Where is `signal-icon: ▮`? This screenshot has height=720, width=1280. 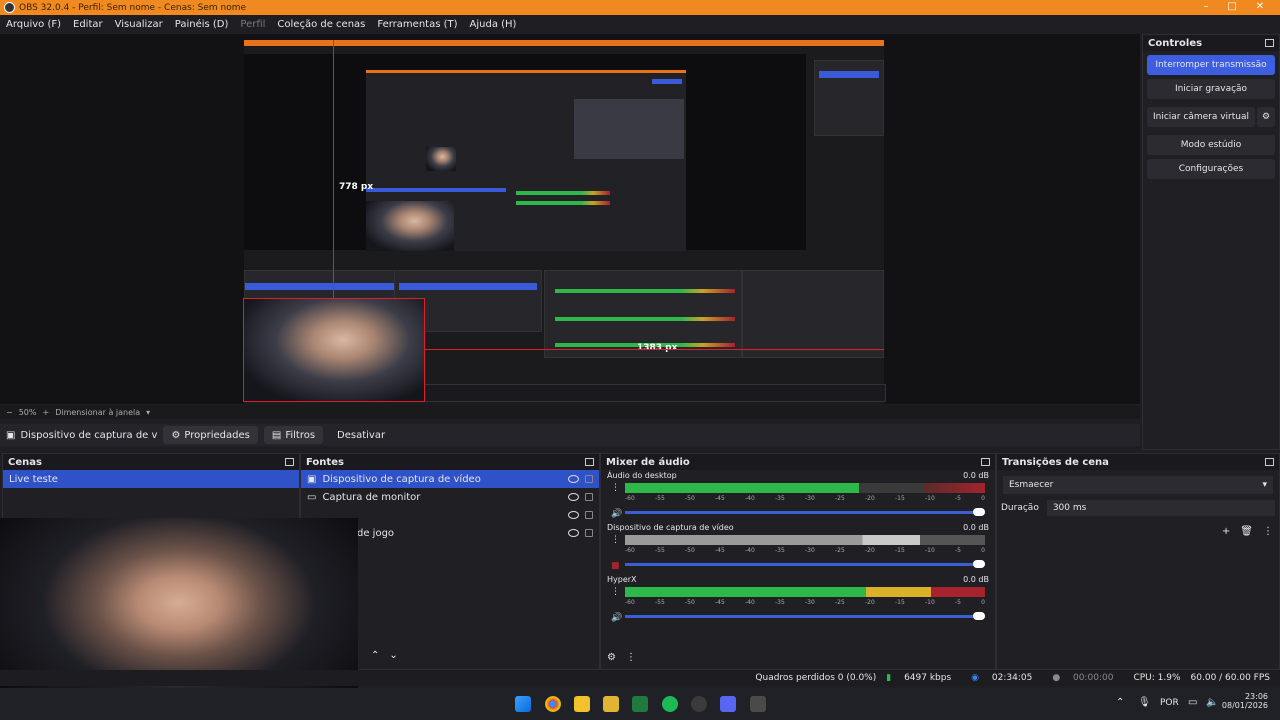
signal-icon: ▮ is located at coordinates (889, 678).